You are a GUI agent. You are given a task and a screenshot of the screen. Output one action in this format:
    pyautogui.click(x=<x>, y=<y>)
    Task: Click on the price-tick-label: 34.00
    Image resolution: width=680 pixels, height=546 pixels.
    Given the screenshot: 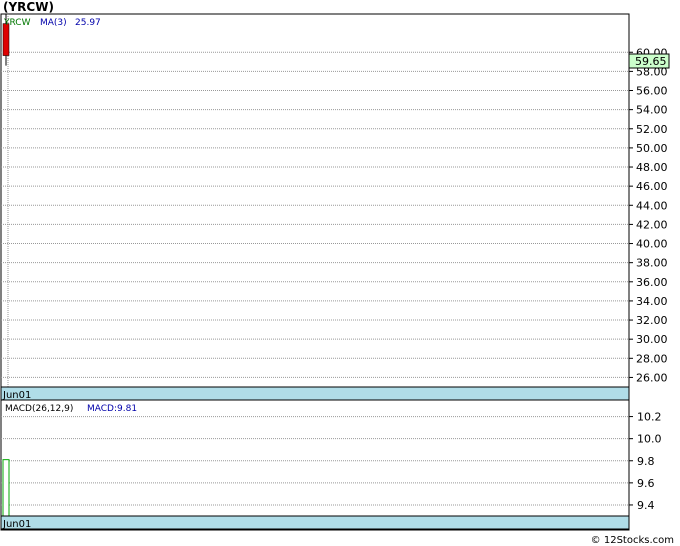 What is the action you would take?
    pyautogui.click(x=652, y=301)
    